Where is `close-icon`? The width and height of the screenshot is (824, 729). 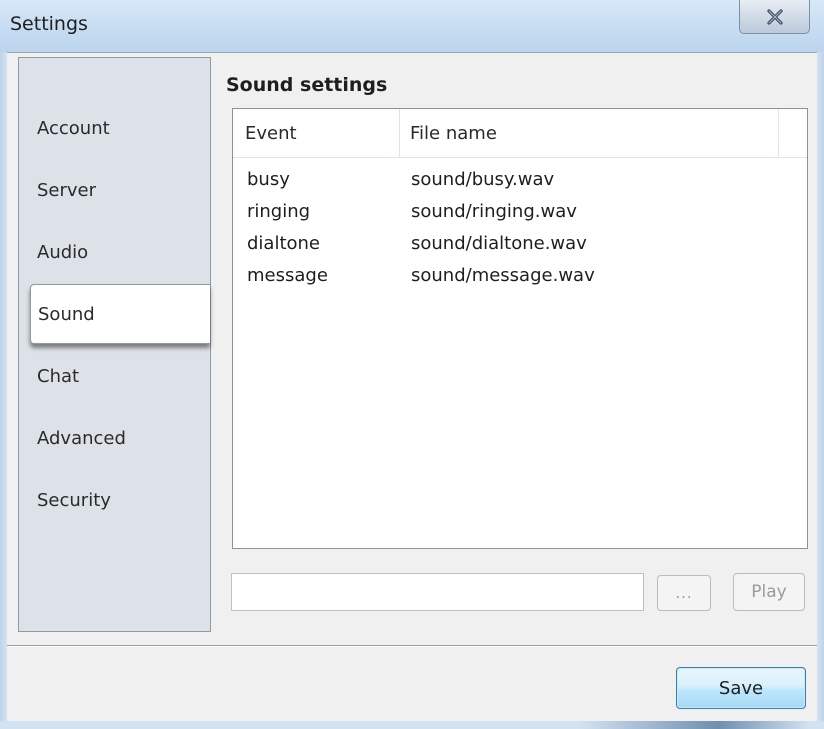 close-icon is located at coordinates (774, 16).